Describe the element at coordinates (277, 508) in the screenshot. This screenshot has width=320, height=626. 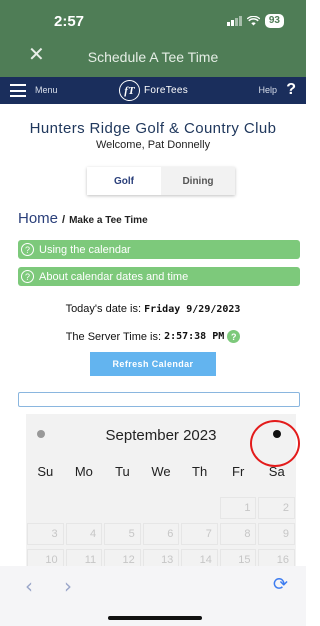
I see `calendar-day: 2` at that location.